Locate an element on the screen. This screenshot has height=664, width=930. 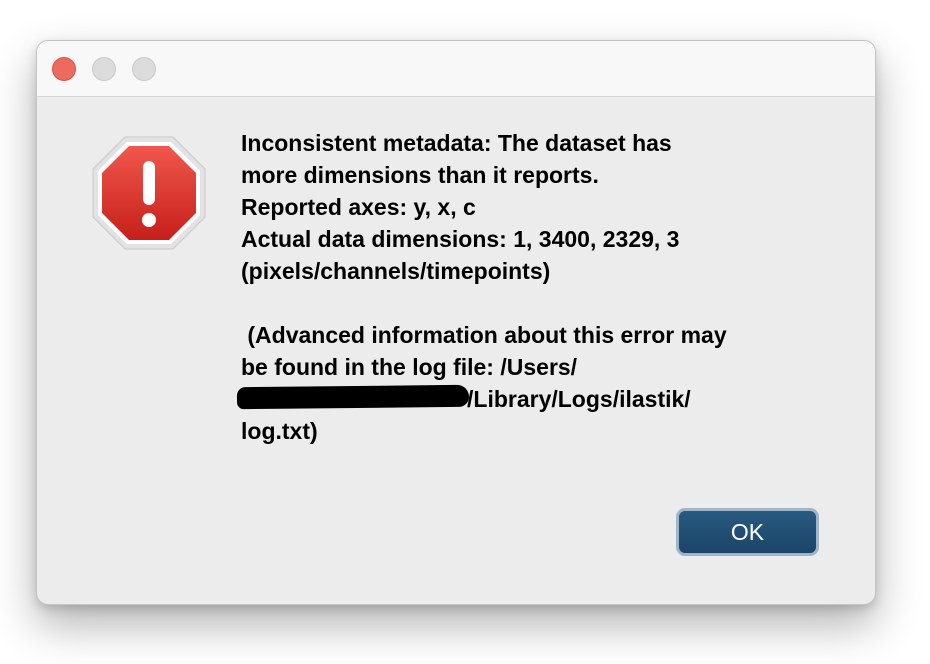
close-window-button is located at coordinates (64, 69).